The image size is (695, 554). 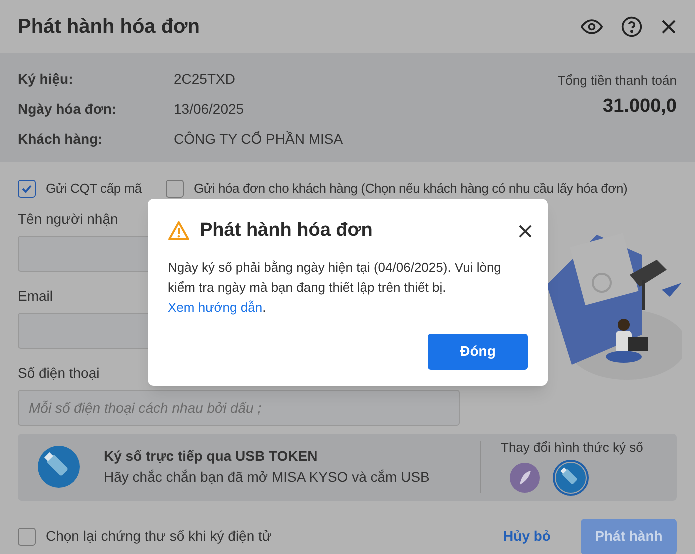 What do you see at coordinates (632, 27) in the screenshot?
I see `help-icon` at bounding box center [632, 27].